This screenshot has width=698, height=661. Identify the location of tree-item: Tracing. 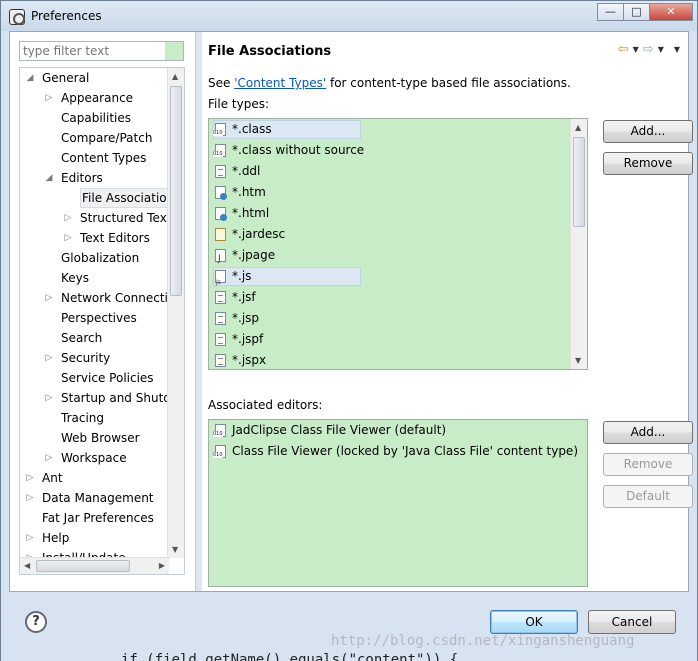
(94, 418).